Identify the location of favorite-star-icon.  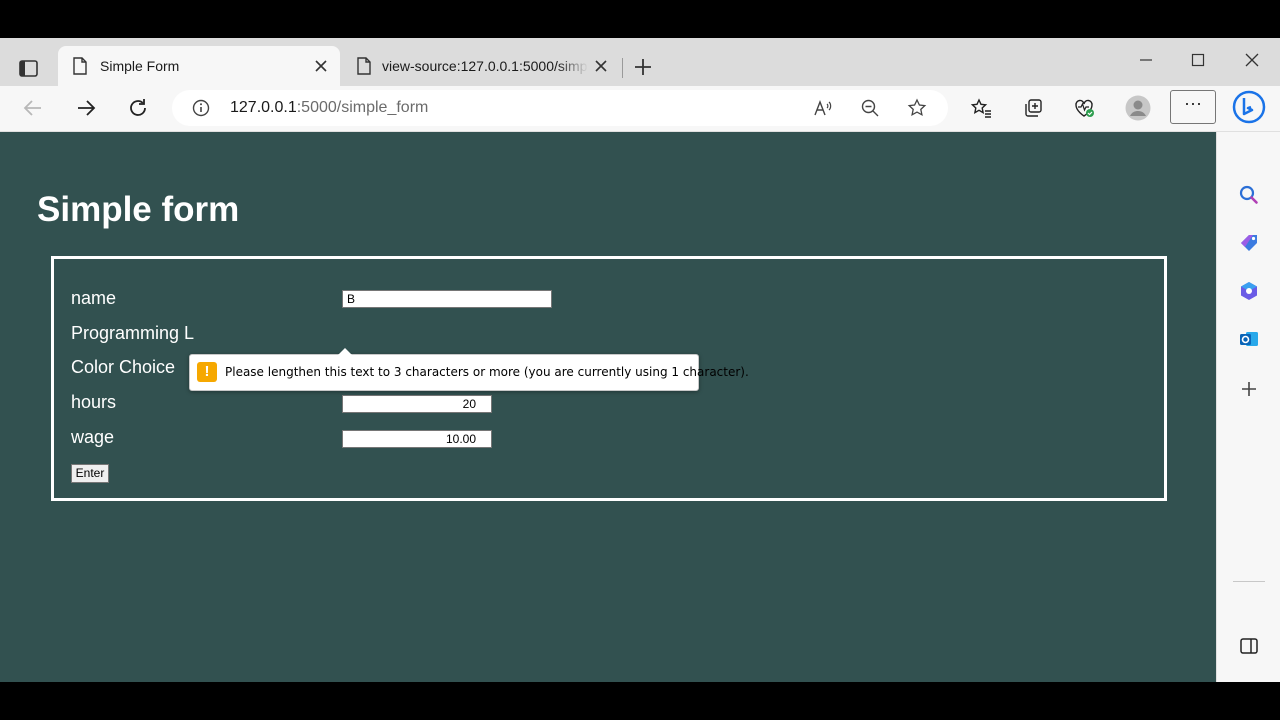
(917, 108).